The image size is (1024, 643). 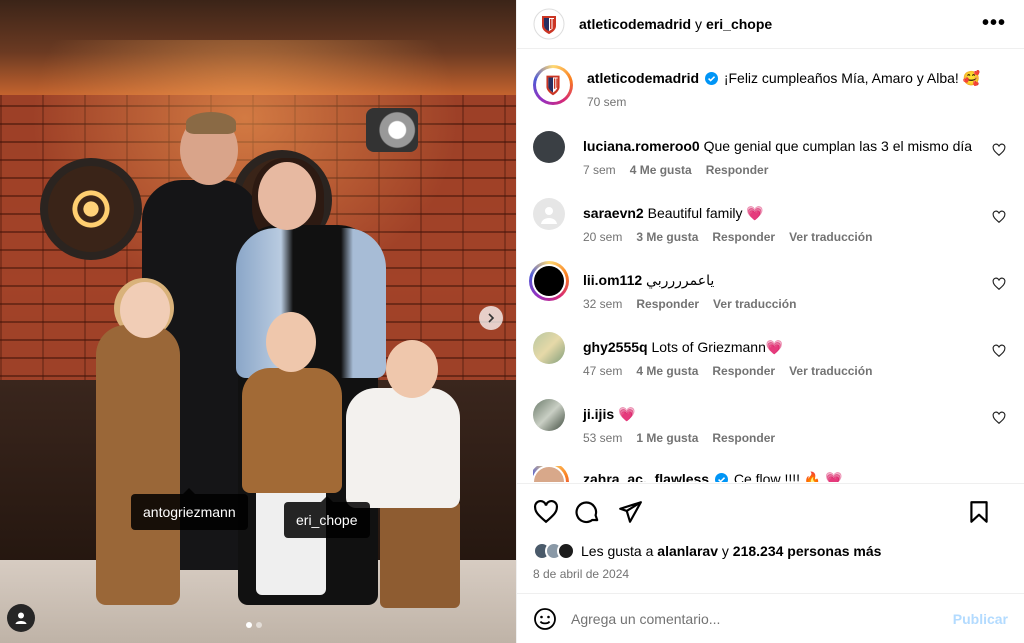 What do you see at coordinates (762, 618) in the screenshot?
I see `comment-input` at bounding box center [762, 618].